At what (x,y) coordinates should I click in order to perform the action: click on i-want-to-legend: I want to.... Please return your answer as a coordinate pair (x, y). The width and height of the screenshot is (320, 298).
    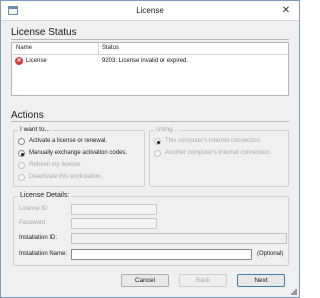
    Looking at the image, I should click on (35, 129).